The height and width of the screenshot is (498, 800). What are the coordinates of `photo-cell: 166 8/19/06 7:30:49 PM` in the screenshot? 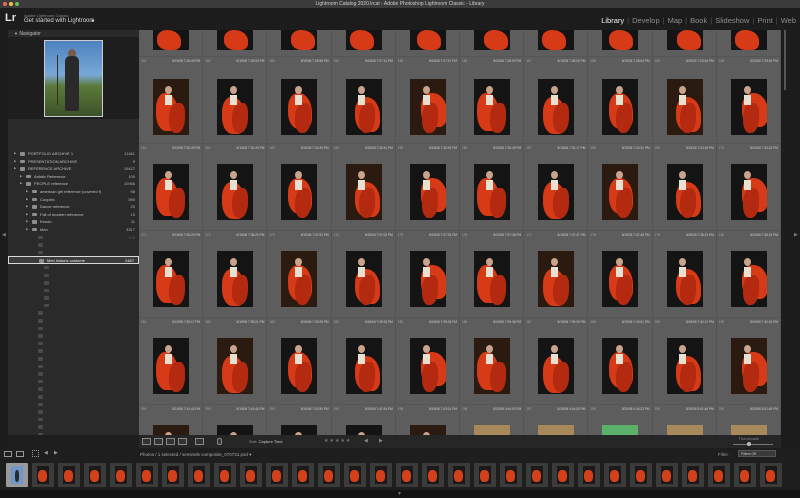 It's located at (492, 186).